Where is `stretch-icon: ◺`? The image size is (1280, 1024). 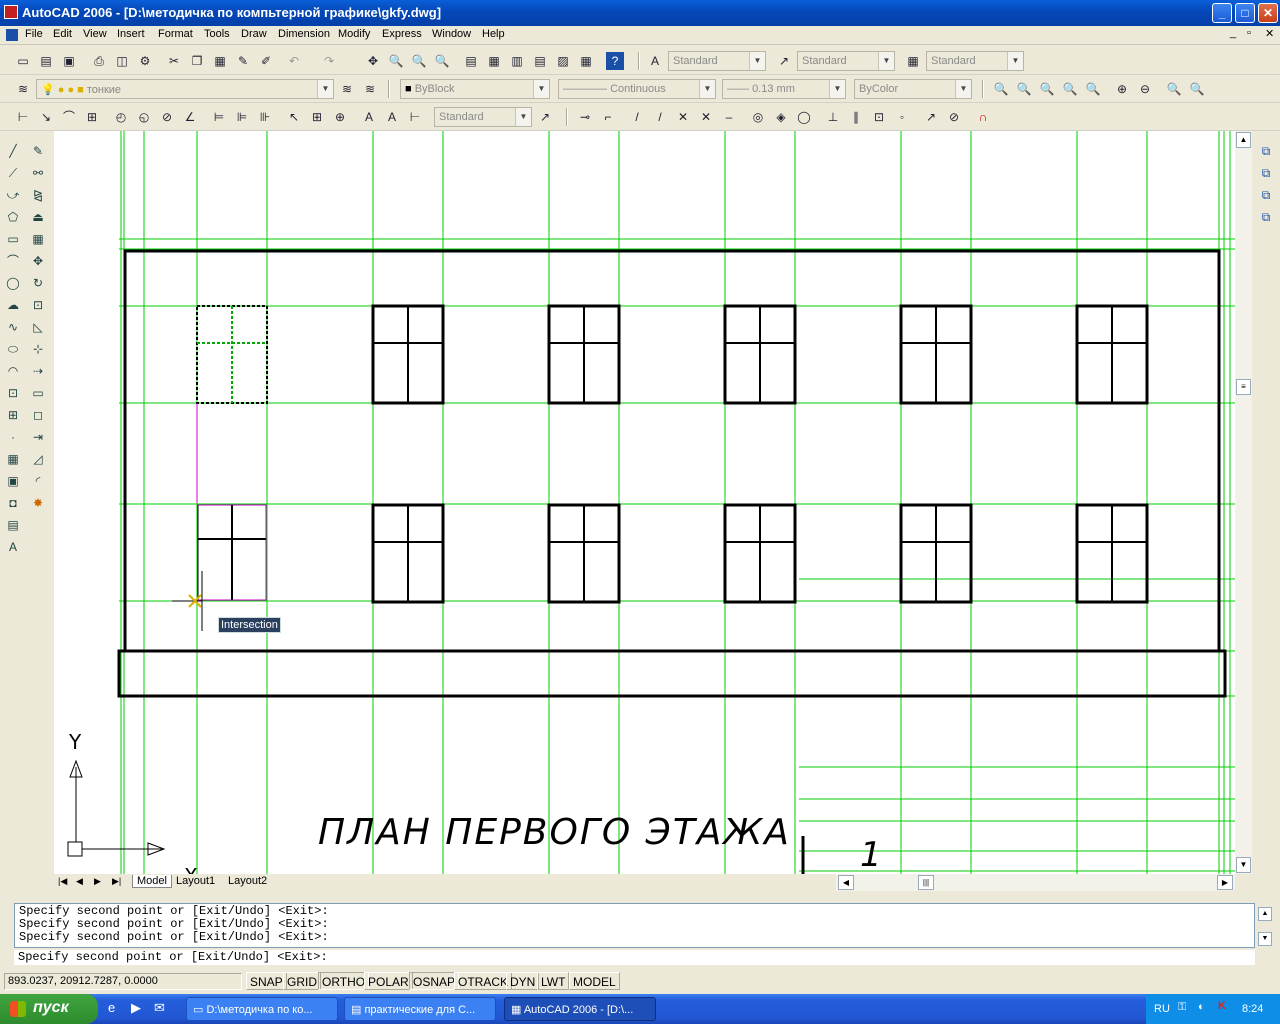
stretch-icon: ◺ is located at coordinates (38, 327).